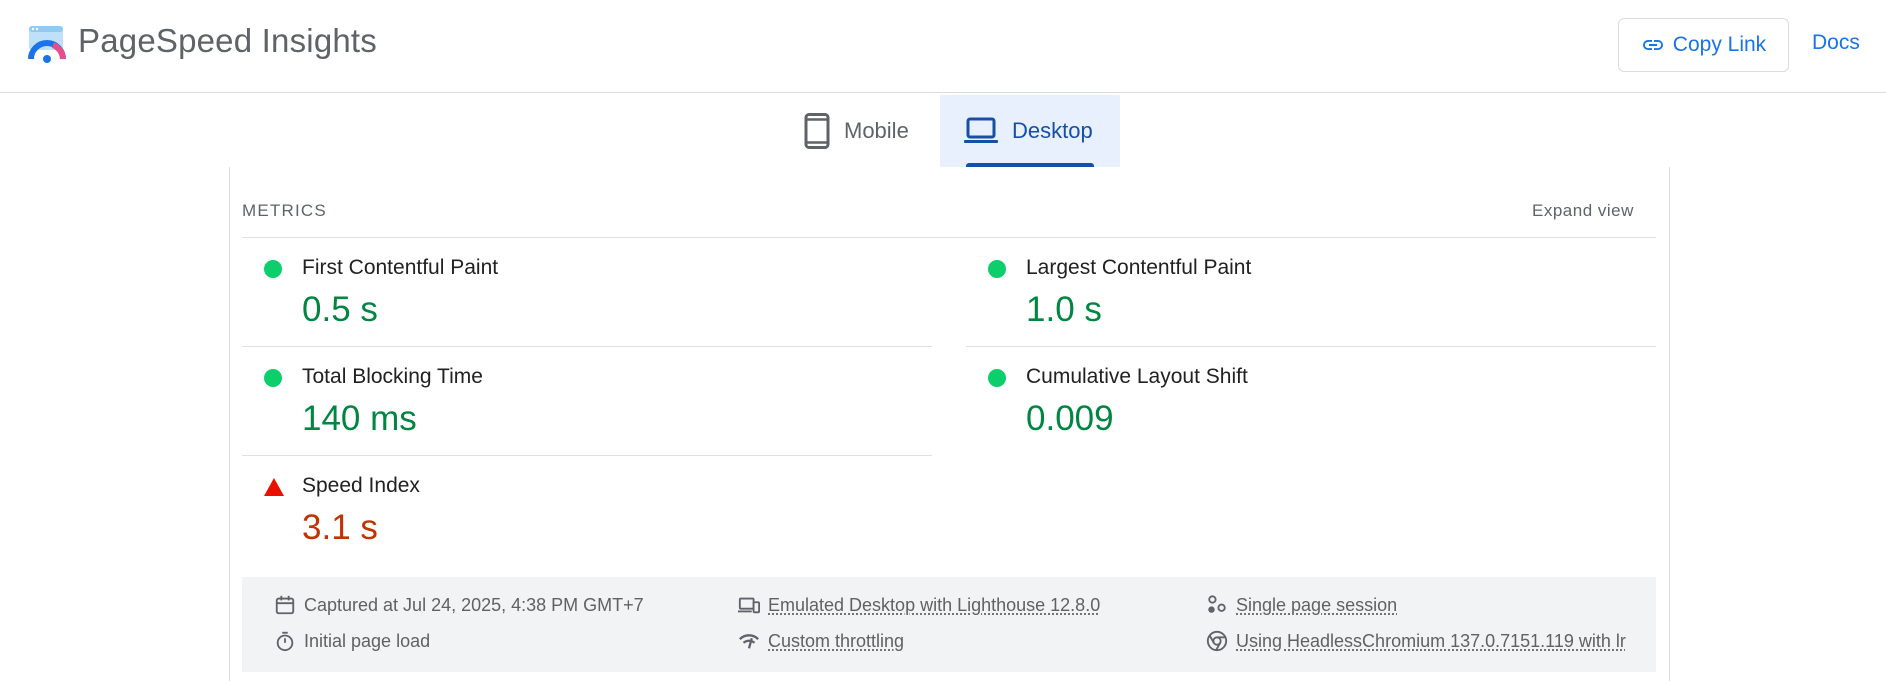 The image size is (1886, 681). I want to click on runtime-load: Initial page load, so click(352, 641).